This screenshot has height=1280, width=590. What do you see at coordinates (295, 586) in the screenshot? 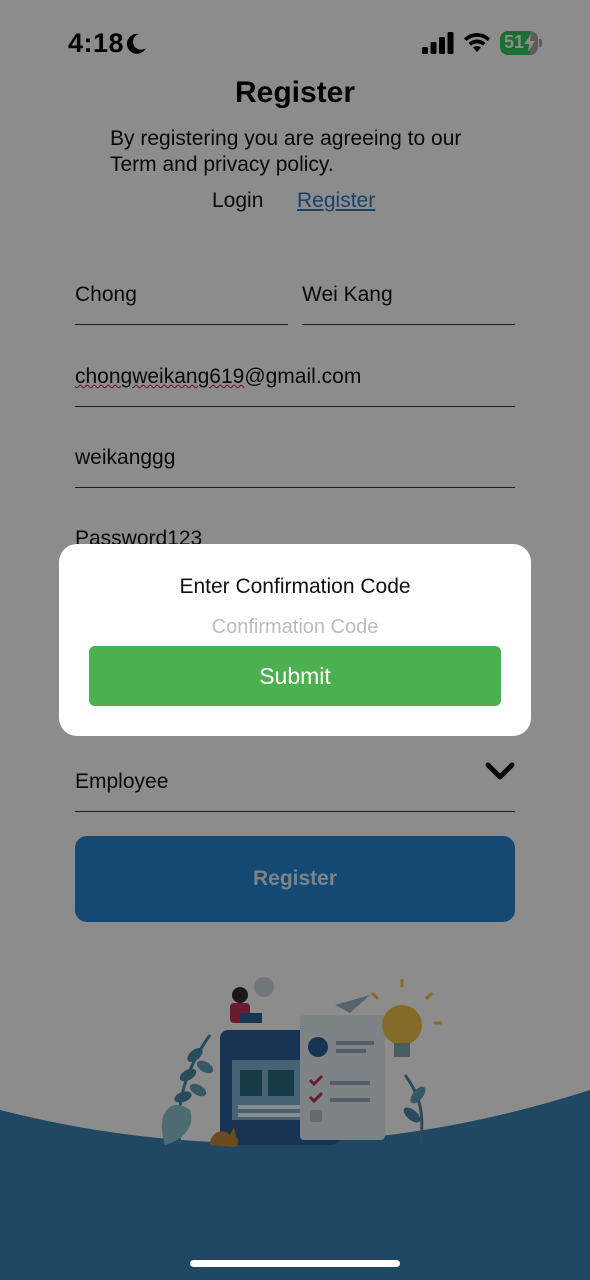
I see `dialog-title: Enter Confirmation Code` at bounding box center [295, 586].